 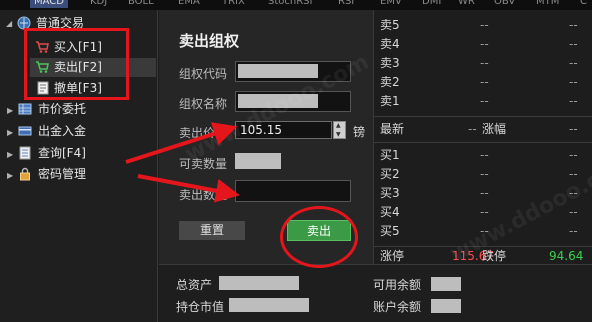 What do you see at coordinates (338, 126) in the screenshot?
I see `stepper-up-icon: ▲` at bounding box center [338, 126].